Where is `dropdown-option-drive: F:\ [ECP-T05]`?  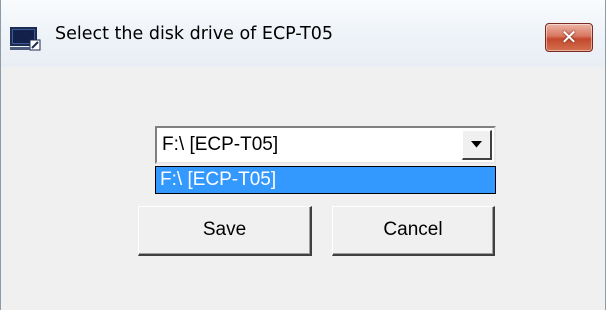
dropdown-option-drive: F:\ [ECP-T05] is located at coordinates (325, 180).